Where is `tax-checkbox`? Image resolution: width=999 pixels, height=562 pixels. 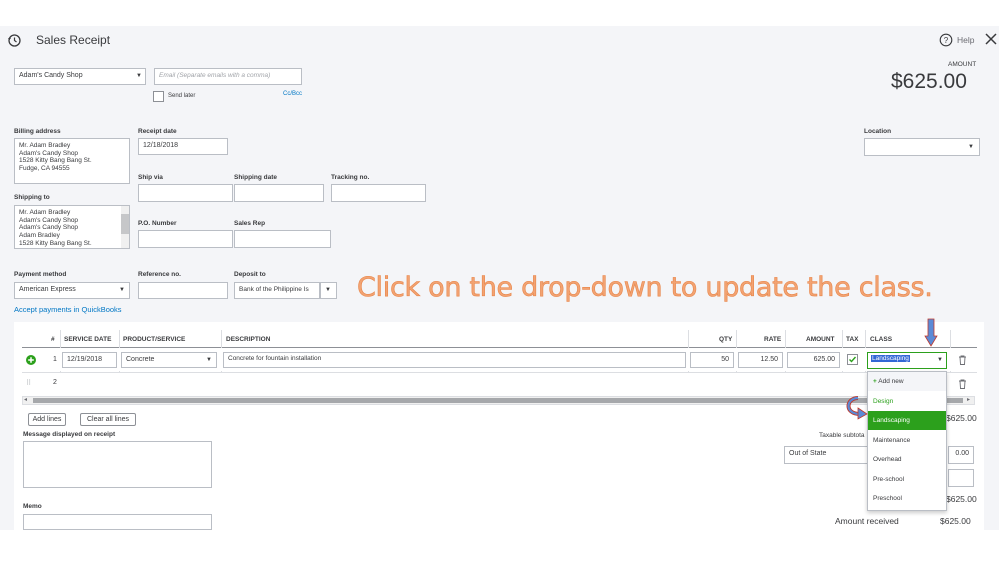 tax-checkbox is located at coordinates (852, 359).